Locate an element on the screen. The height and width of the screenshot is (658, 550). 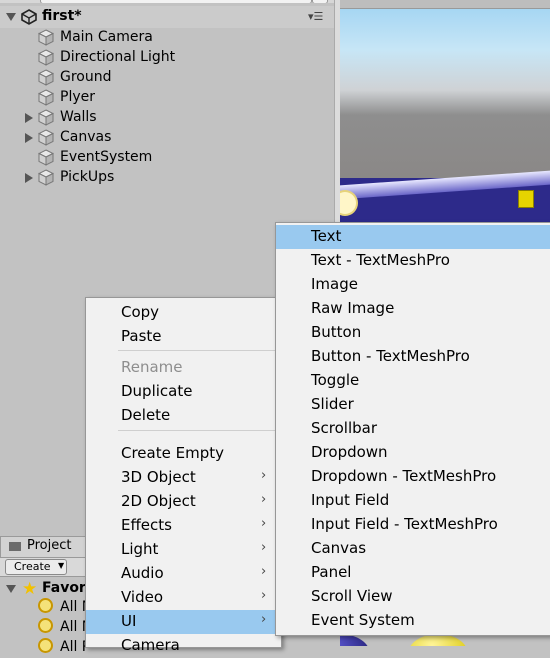
menu-item-paste: Paste is located at coordinates (182, 337).